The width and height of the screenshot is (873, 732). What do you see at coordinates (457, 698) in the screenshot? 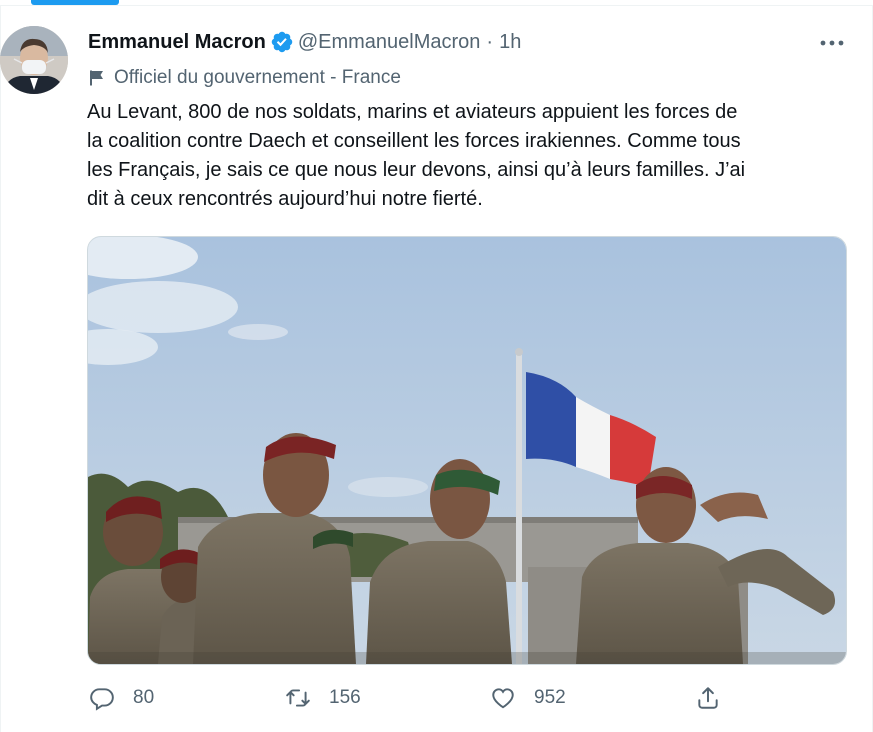
I see `tweet-actions: 80 156 952` at bounding box center [457, 698].